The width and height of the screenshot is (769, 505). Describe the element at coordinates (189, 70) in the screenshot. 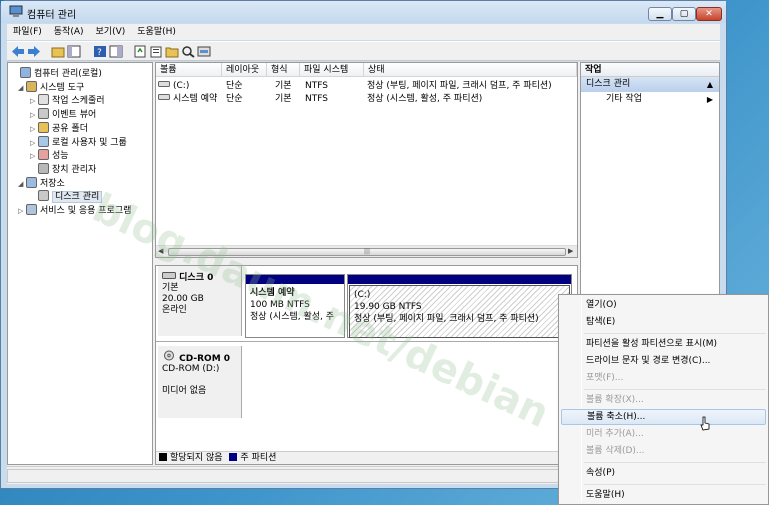

I see `column-header-volume: 볼륨` at that location.